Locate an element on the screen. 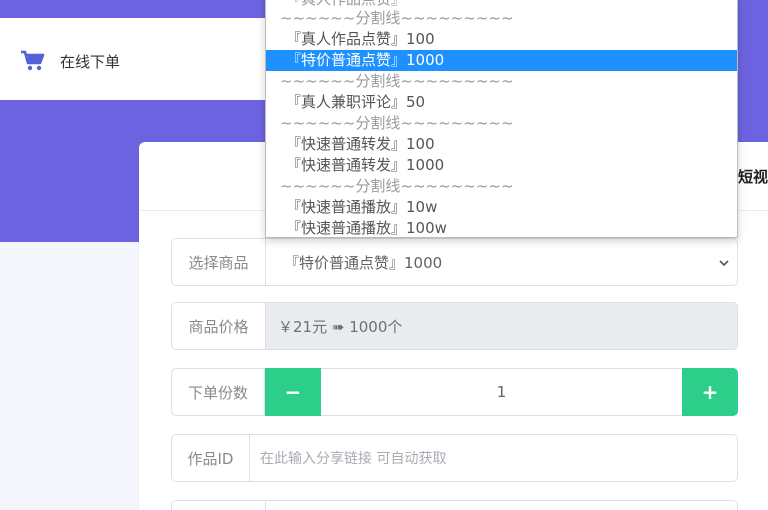 The height and width of the screenshot is (510, 768). dropdown-option: 『真人作品点赞』100 is located at coordinates (501, 39).